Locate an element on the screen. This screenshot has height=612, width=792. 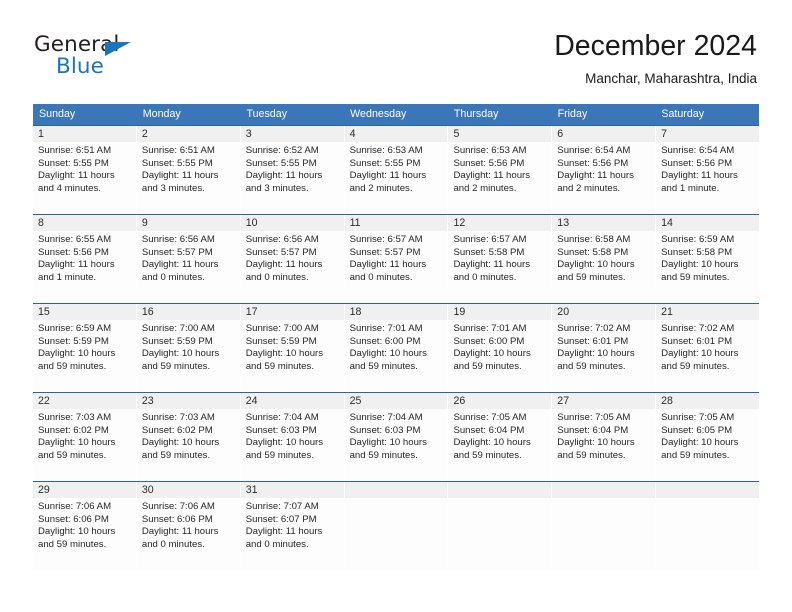
sunrise-text: Sunrise: 6:55 AM is located at coordinates (75, 239).